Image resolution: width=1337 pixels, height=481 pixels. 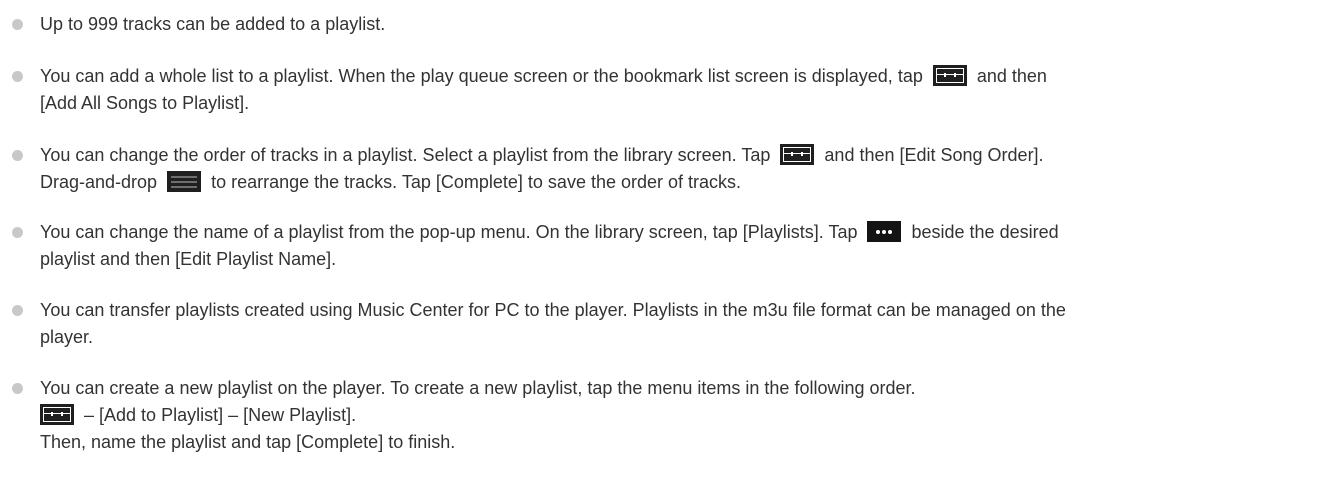 I want to click on tip-text: playlist and then [Edit Playlist Name]., so click(x=188, y=259).